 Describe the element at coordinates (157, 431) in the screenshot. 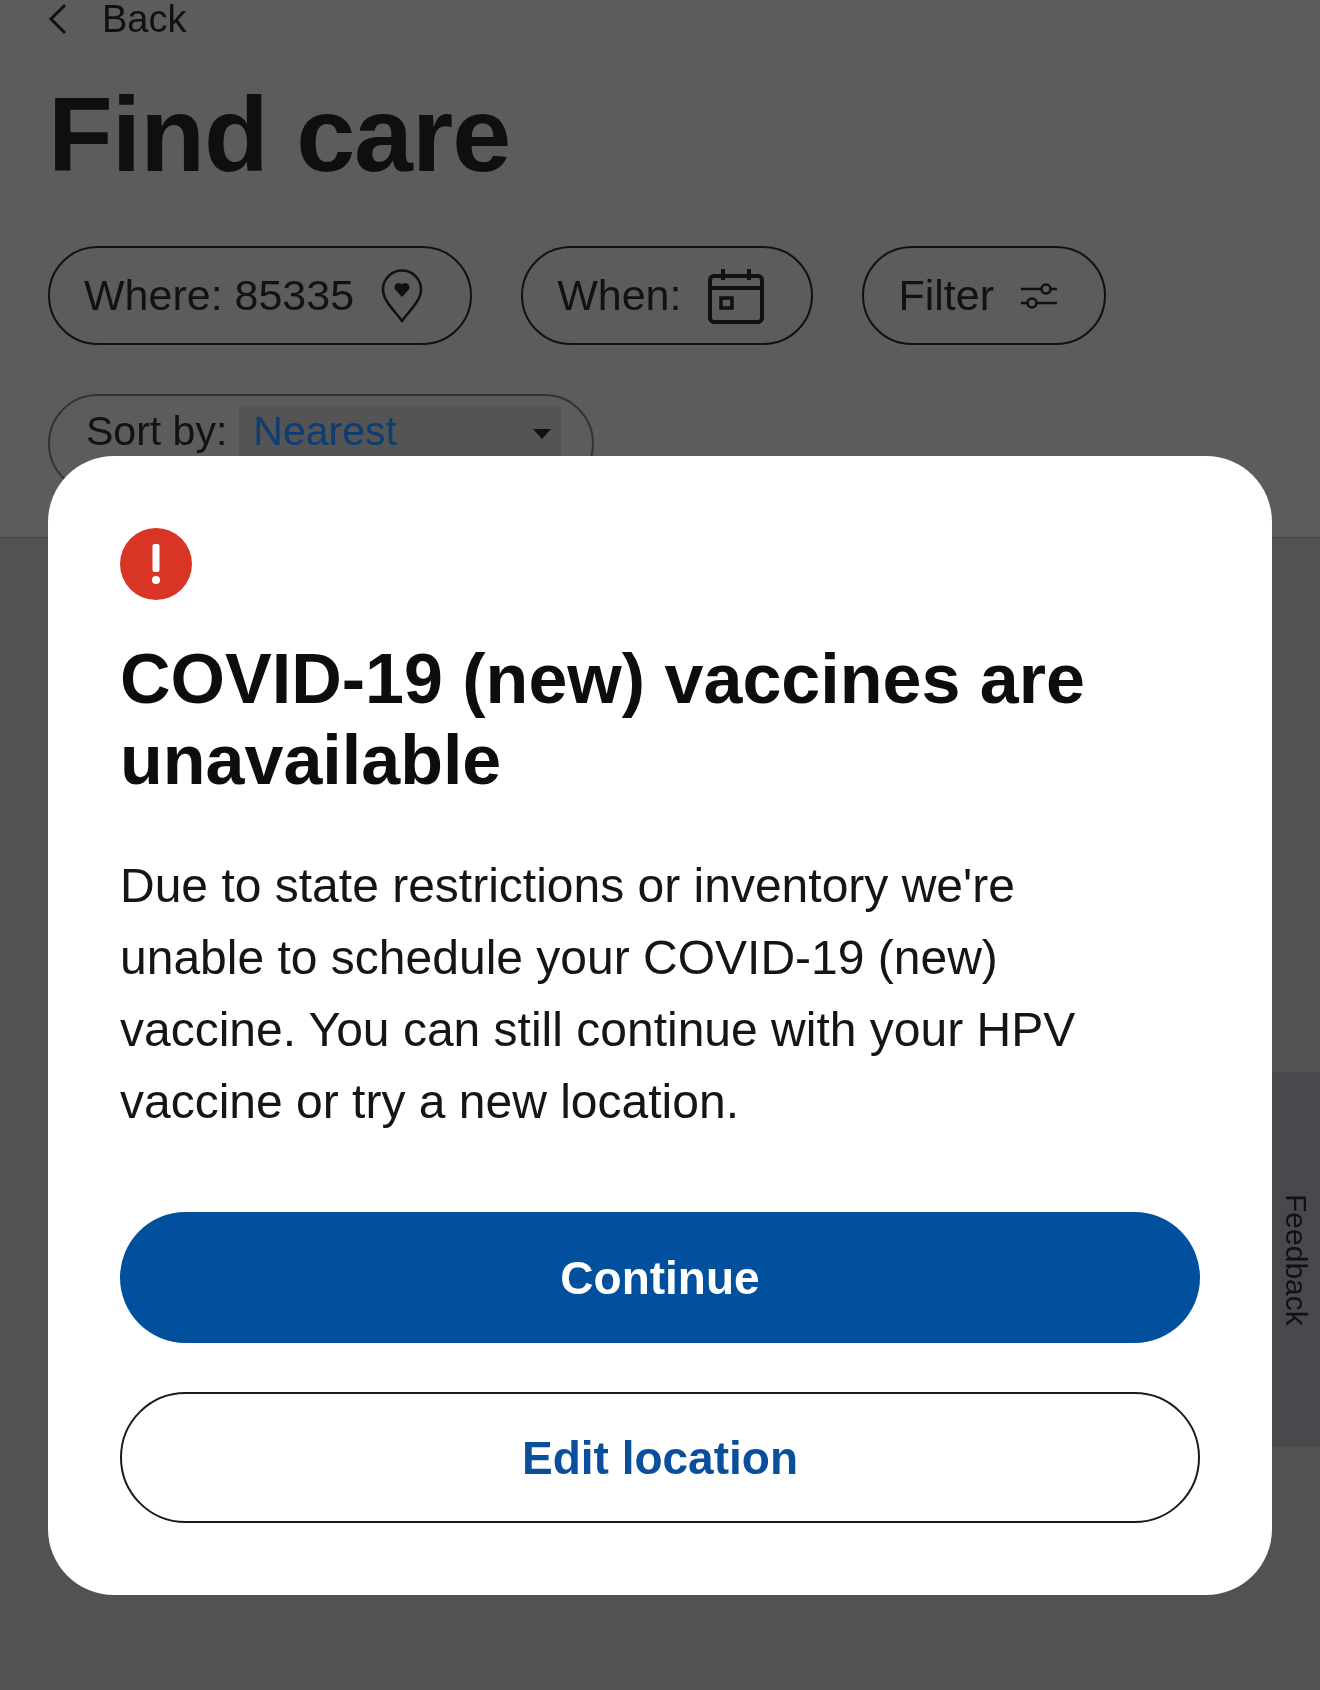

I see `sort-label: Sort by:` at that location.